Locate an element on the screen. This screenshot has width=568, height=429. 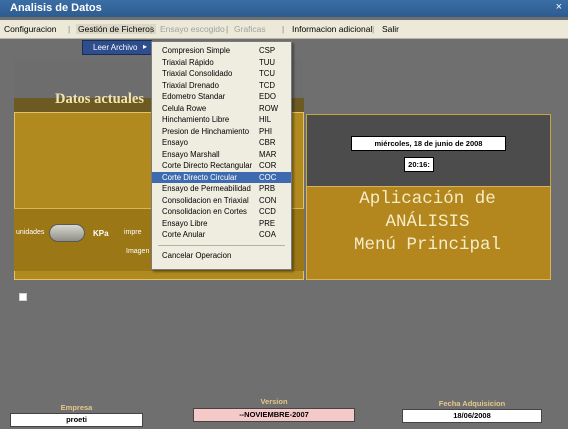
menu-salir: Salir is located at coordinates (390, 29).